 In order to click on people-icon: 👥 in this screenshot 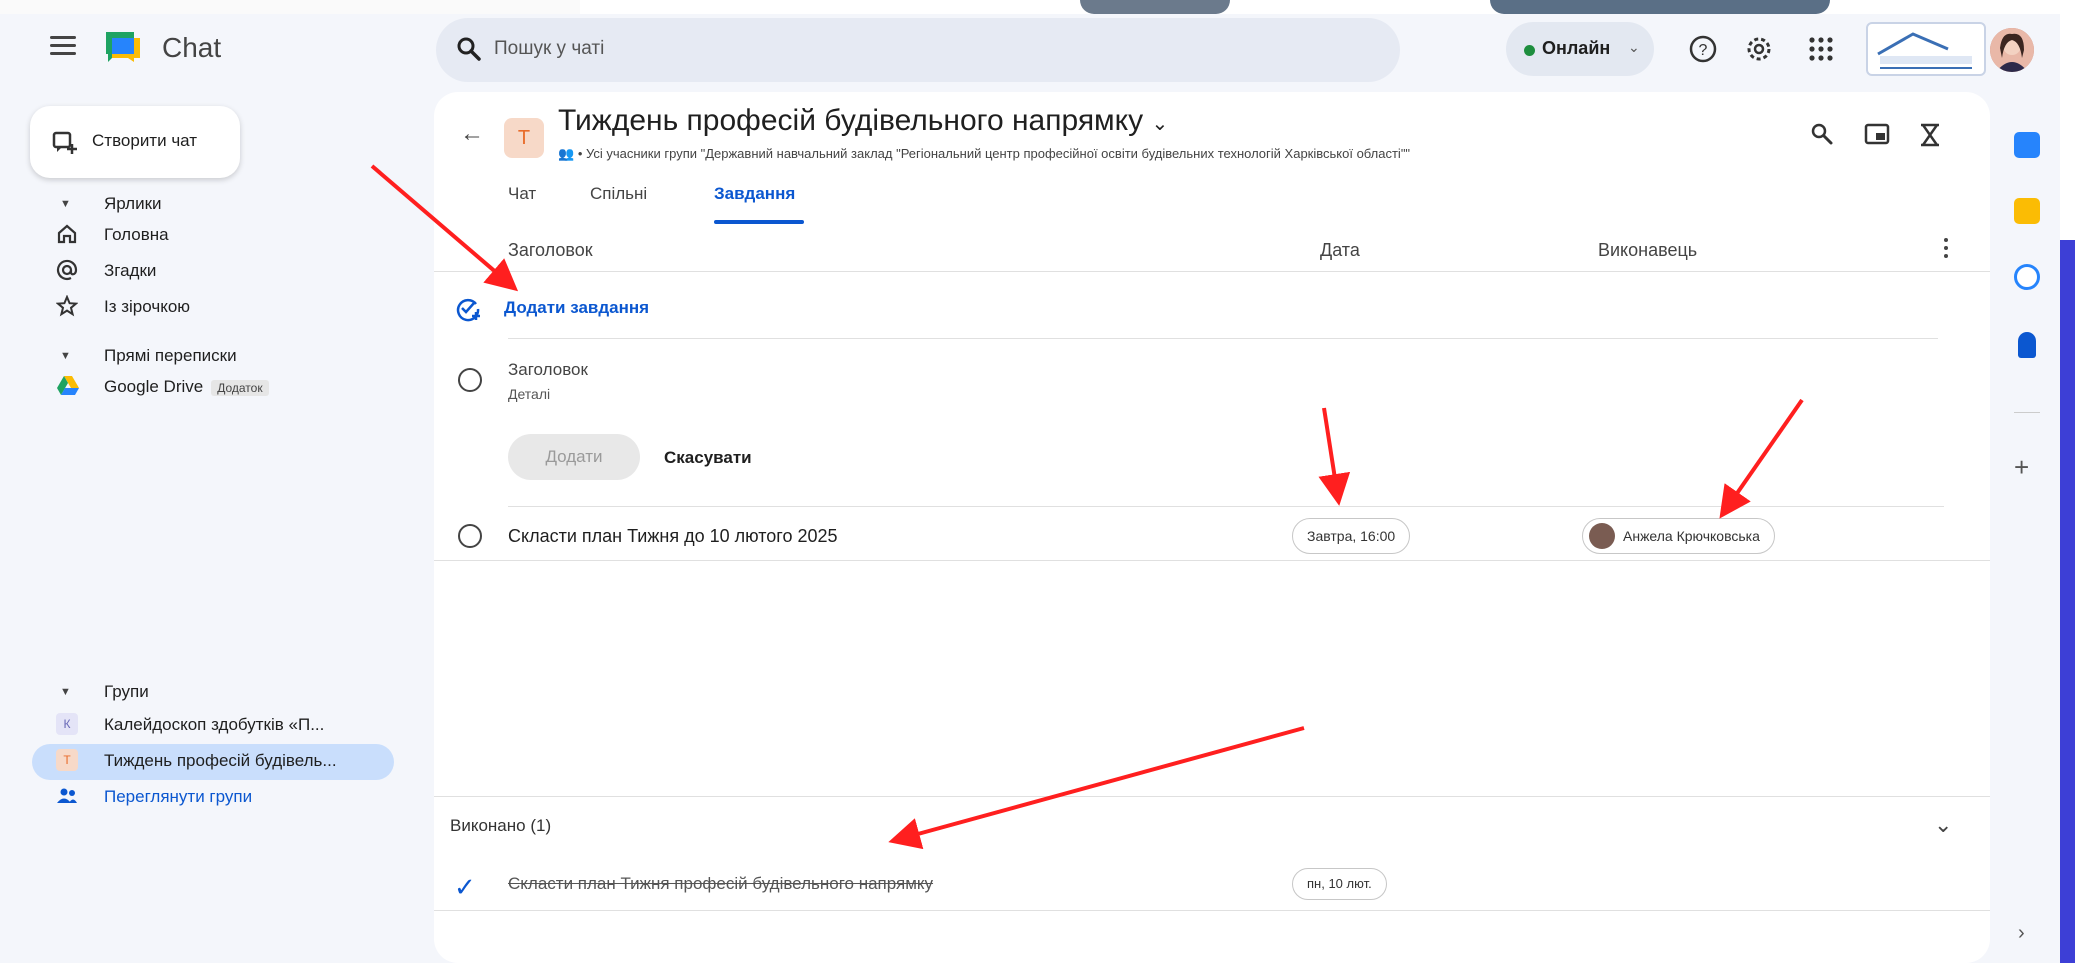, I will do `click(566, 153)`.